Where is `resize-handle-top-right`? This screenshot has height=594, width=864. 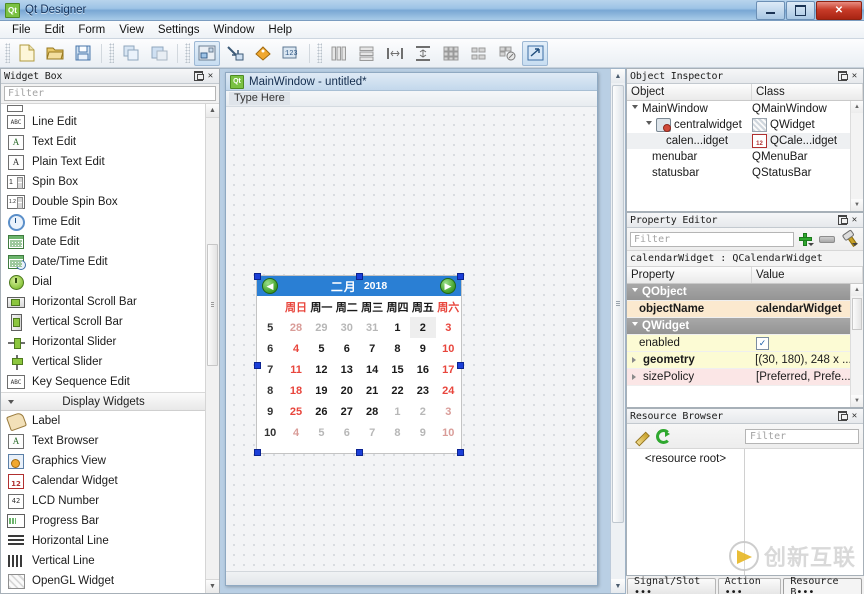
resize-handle-top-right is located at coordinates (460, 276).